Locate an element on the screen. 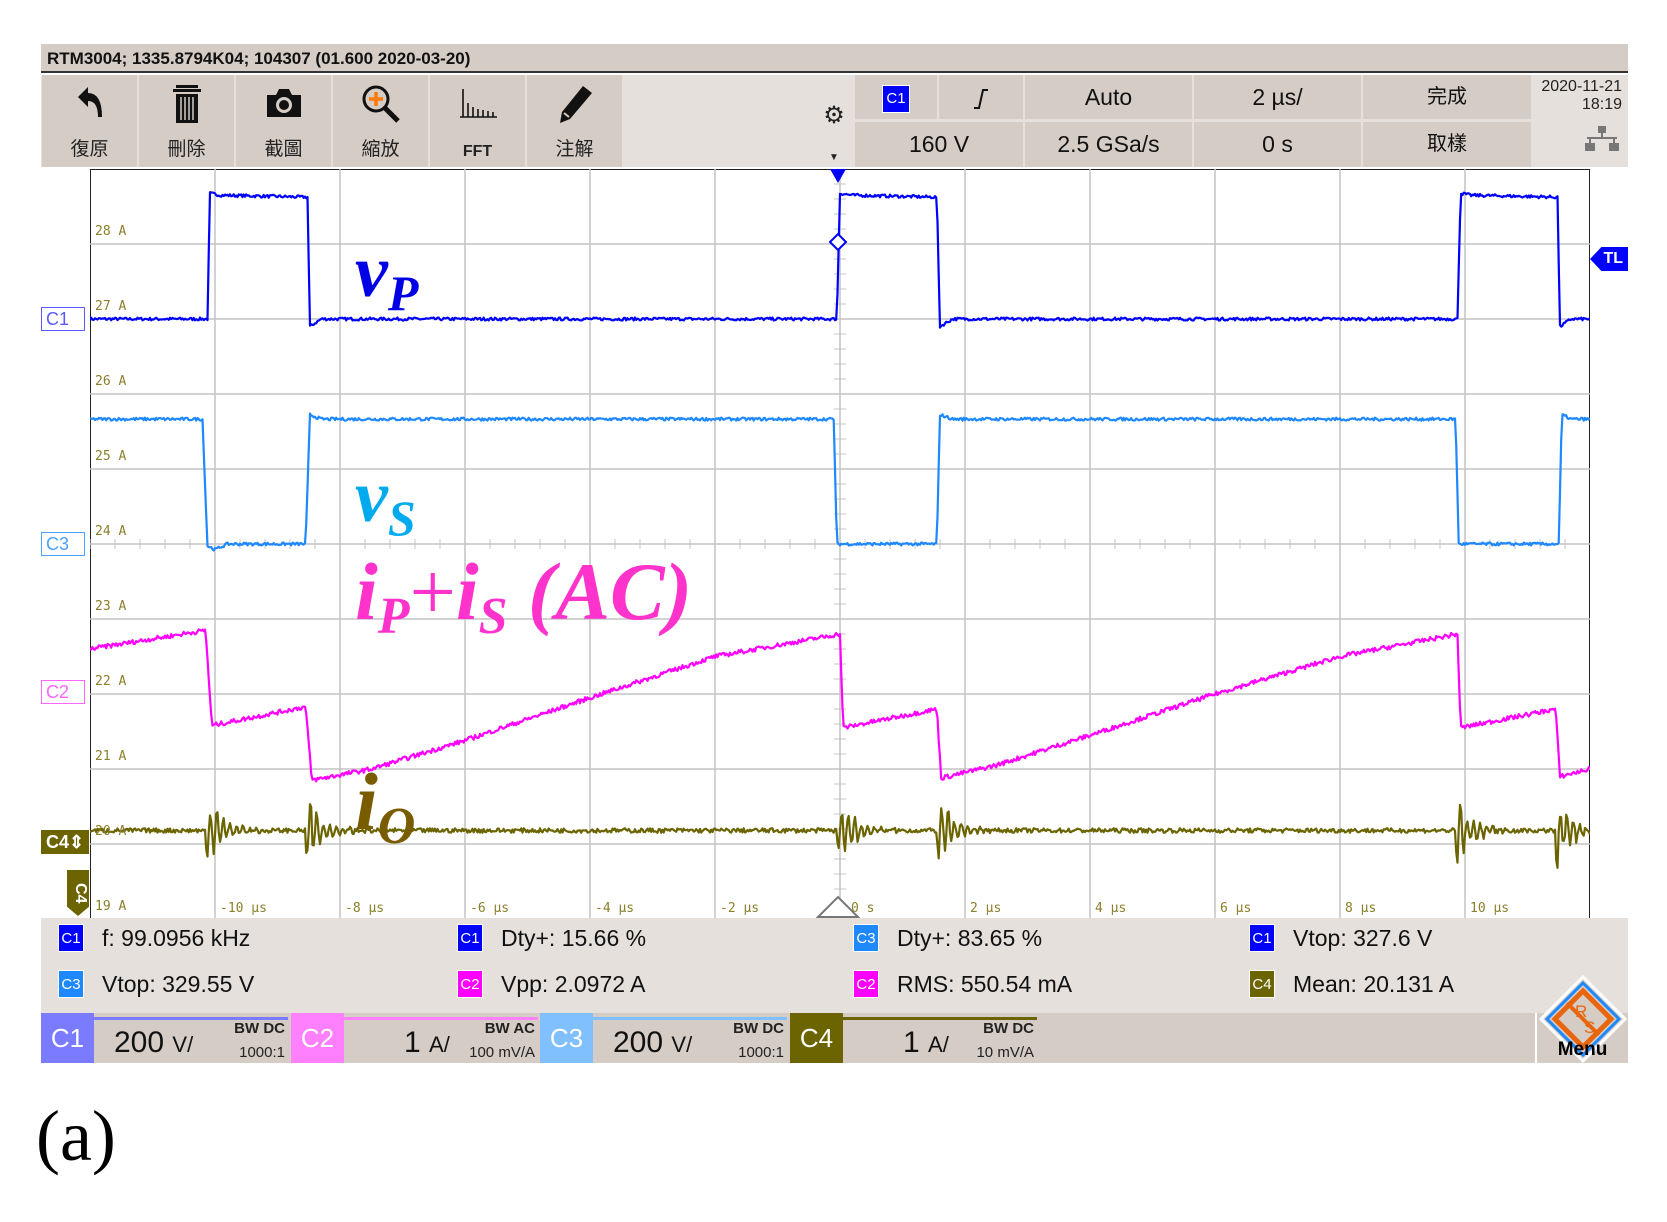 This screenshot has height=1222, width=1667. measurement-item: C2 Vpp: 2.0972 A is located at coordinates (551, 984).